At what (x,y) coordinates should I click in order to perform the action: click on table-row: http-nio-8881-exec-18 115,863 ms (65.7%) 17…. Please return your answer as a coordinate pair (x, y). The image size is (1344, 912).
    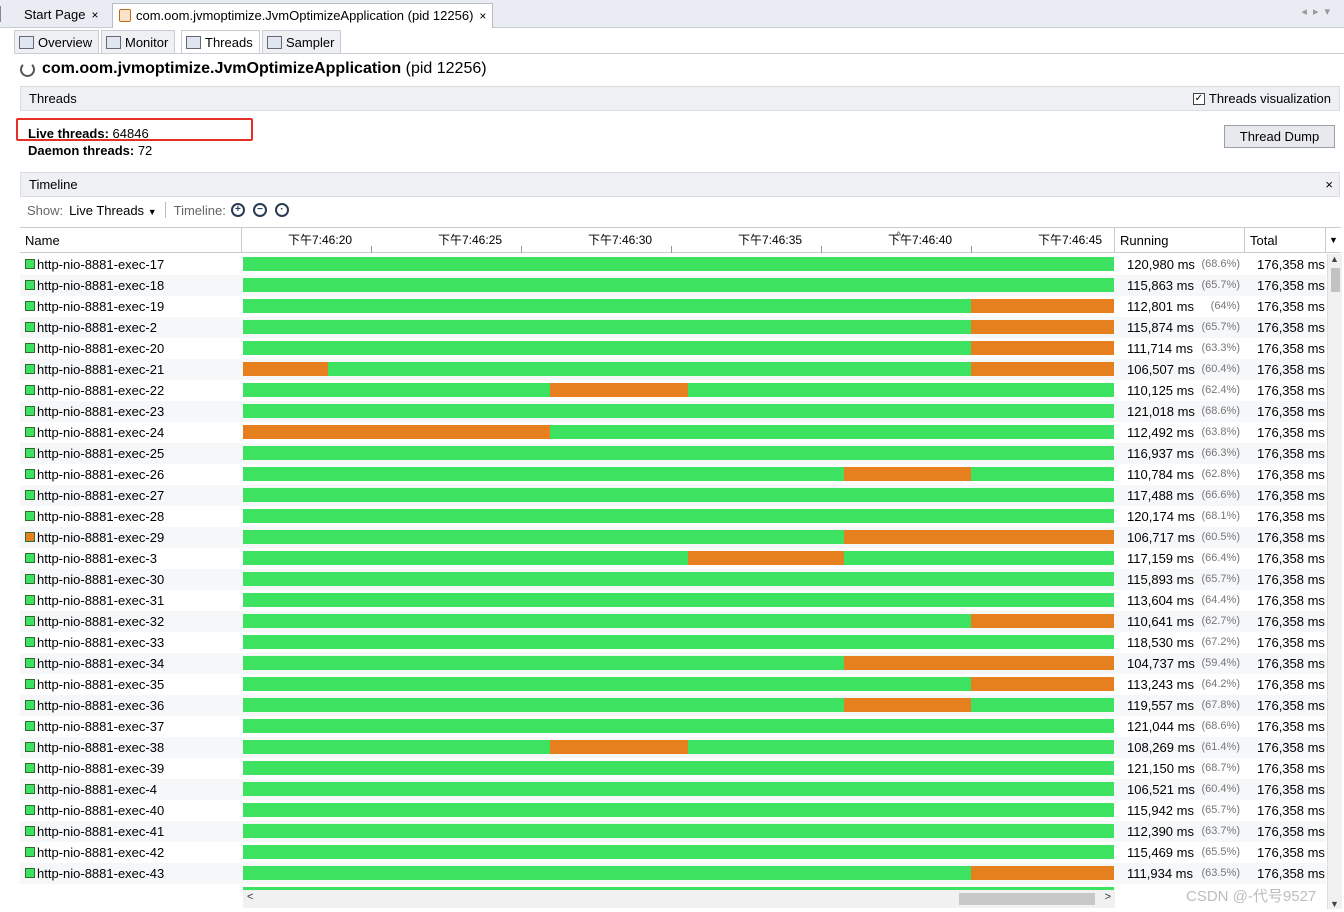
    Looking at the image, I should click on (673, 285).